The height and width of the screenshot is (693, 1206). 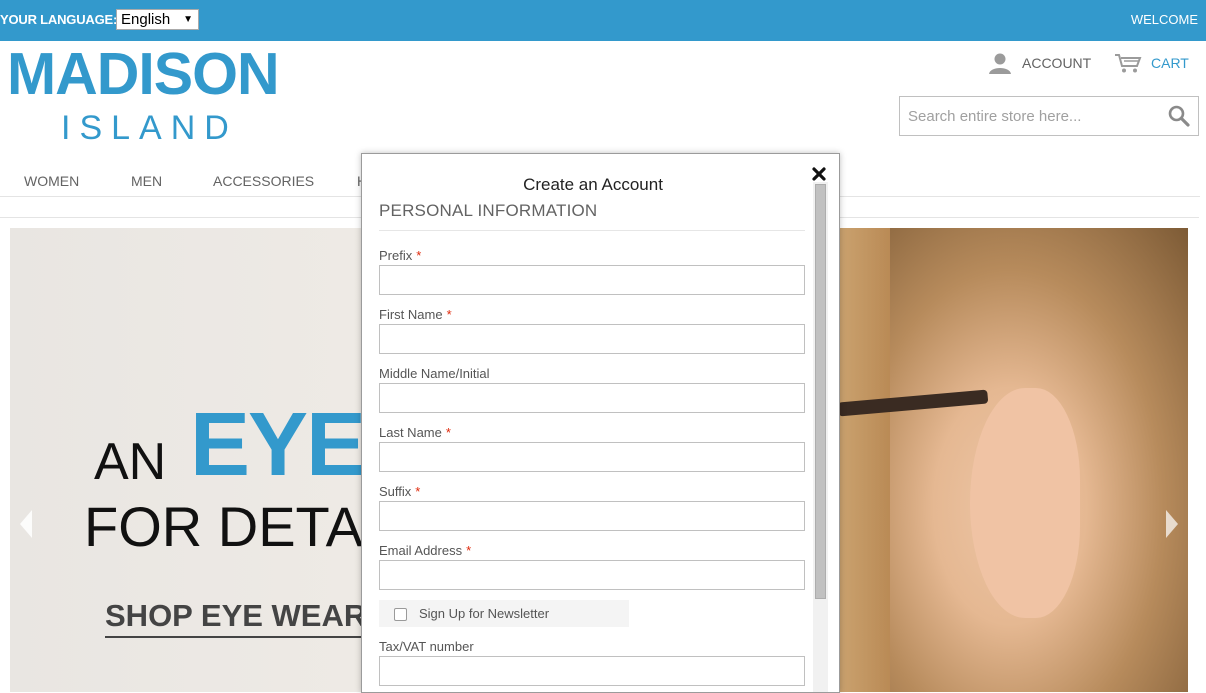 I want to click on hero-image-ear, so click(x=1025, y=503).